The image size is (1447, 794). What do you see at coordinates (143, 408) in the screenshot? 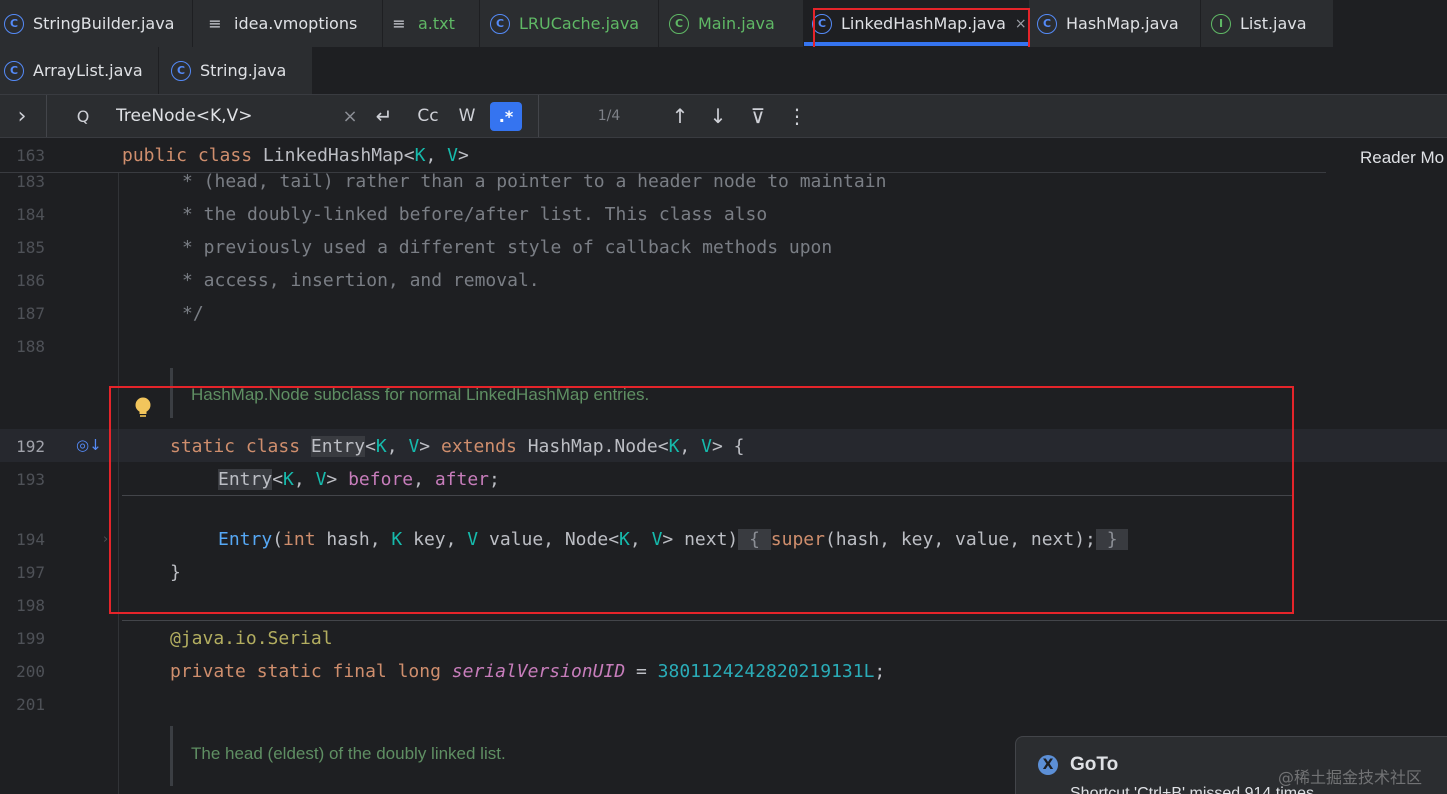
I see `lightbulb-icon` at bounding box center [143, 408].